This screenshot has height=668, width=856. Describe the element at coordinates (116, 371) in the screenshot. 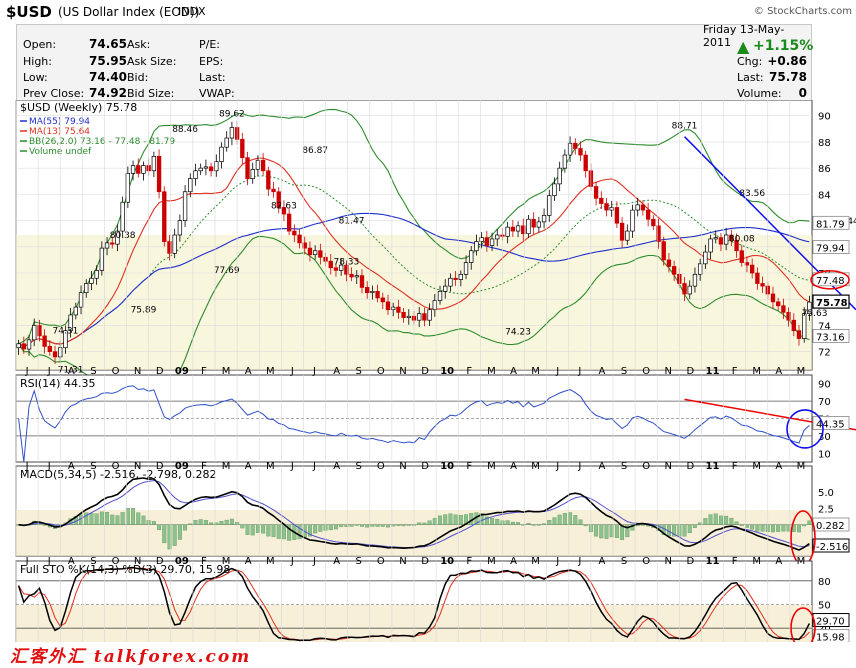

I see `x-tick-label: O` at that location.